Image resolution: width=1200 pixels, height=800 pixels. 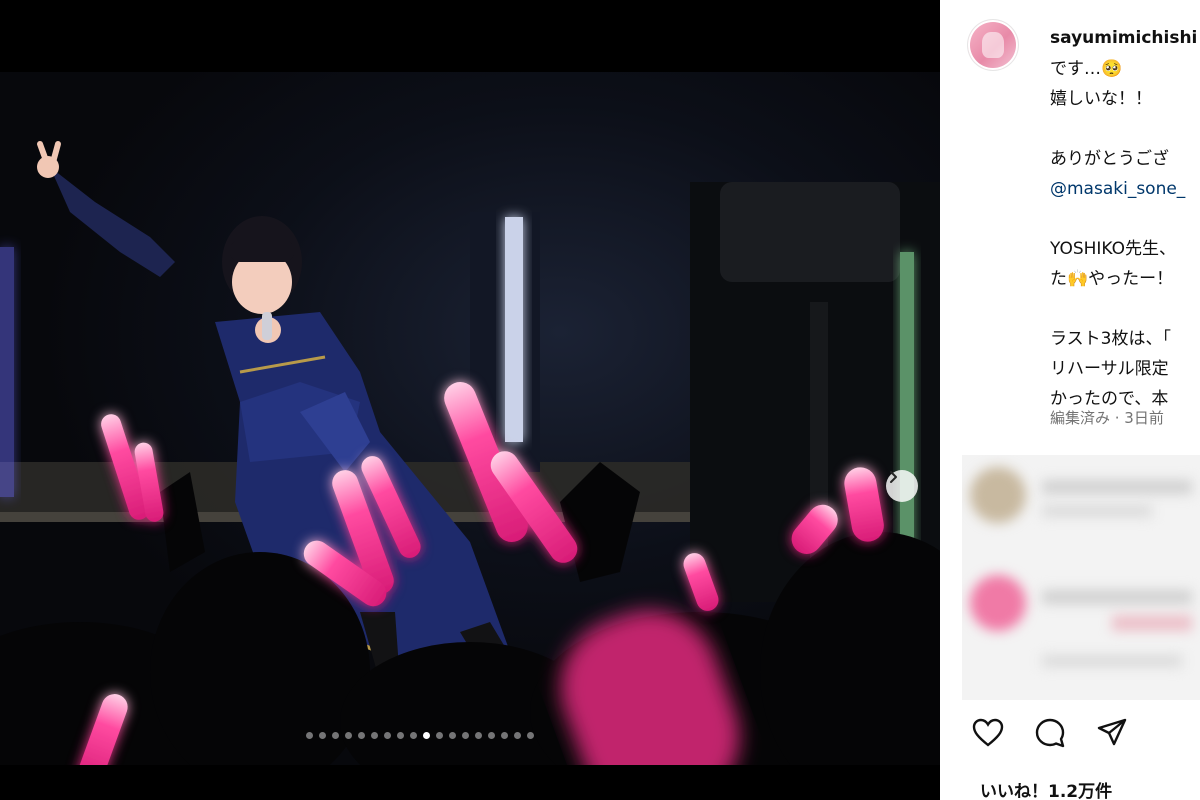 I want to click on post-actions, so click(x=1050, y=733).